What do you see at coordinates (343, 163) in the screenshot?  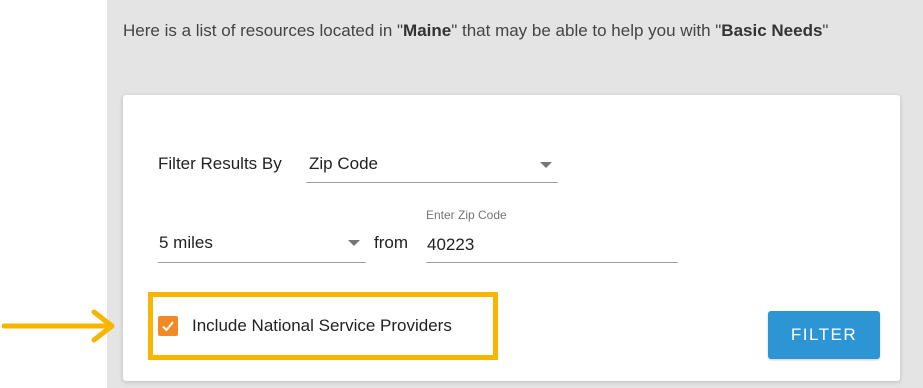 I see `filter-by-value: Zip Code` at bounding box center [343, 163].